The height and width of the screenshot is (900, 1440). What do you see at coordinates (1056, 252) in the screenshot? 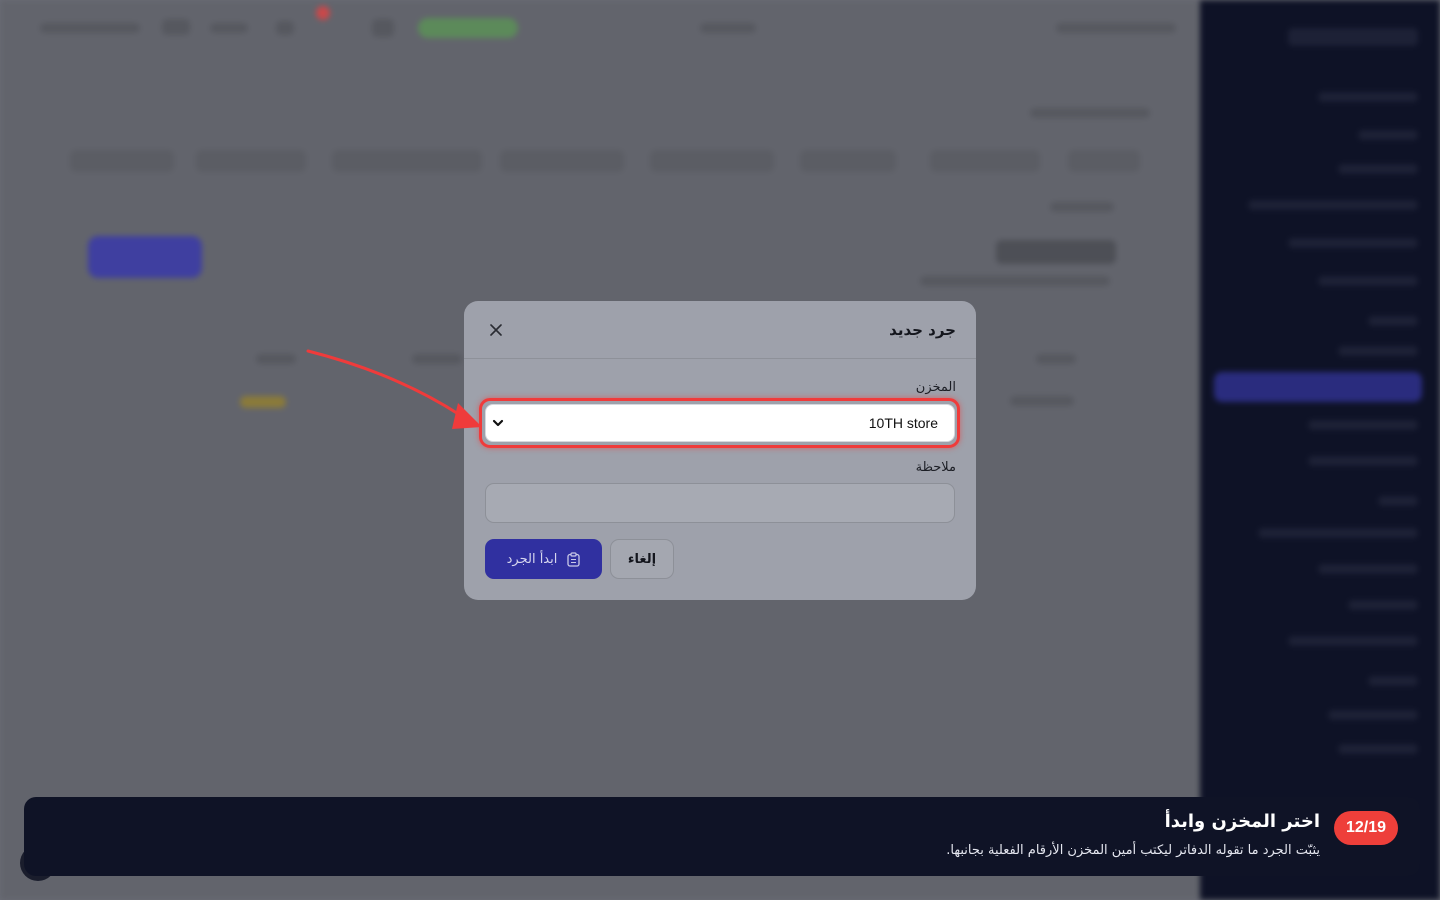
I see `page-title` at bounding box center [1056, 252].